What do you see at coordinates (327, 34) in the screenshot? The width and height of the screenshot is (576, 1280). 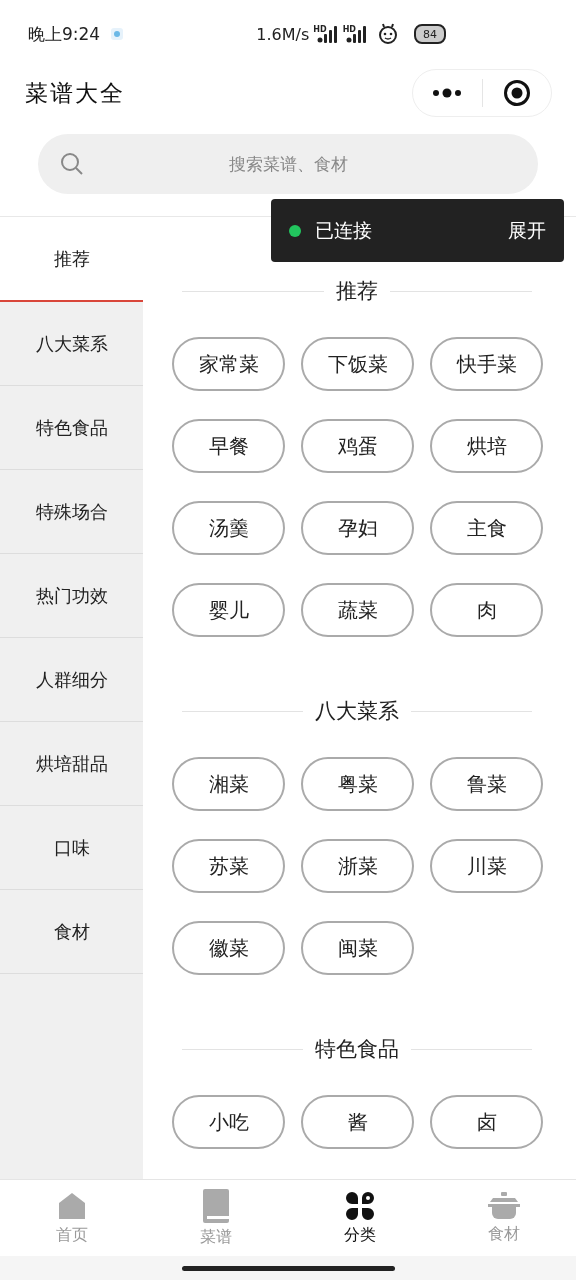 I see `signal-icon` at bounding box center [327, 34].